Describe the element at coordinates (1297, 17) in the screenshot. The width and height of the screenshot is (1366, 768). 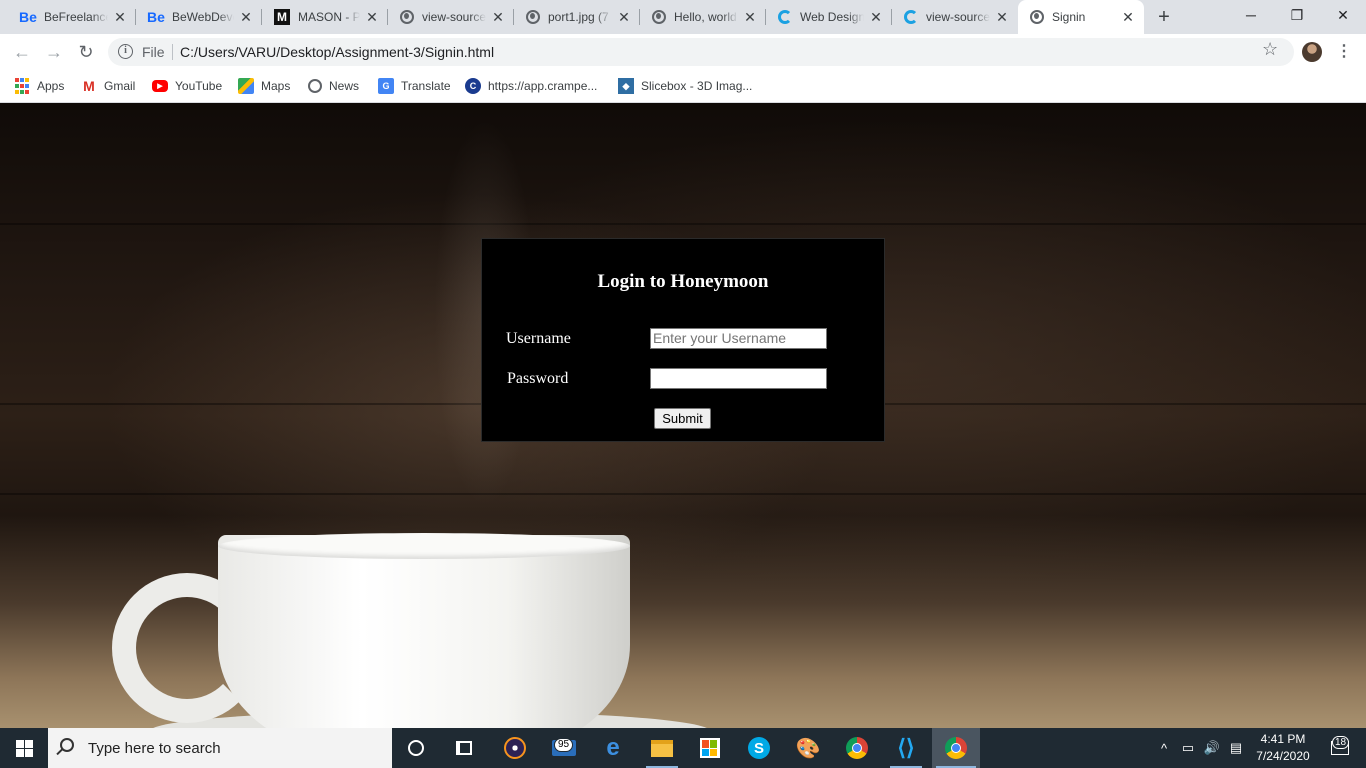
I see `maximize-button: ❐` at that location.